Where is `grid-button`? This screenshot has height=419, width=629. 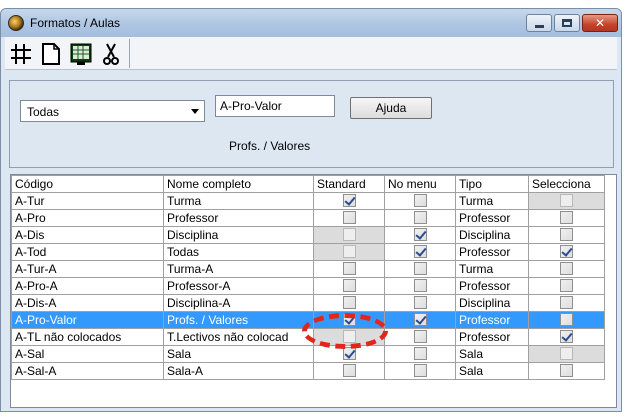
grid-button is located at coordinates (21, 54).